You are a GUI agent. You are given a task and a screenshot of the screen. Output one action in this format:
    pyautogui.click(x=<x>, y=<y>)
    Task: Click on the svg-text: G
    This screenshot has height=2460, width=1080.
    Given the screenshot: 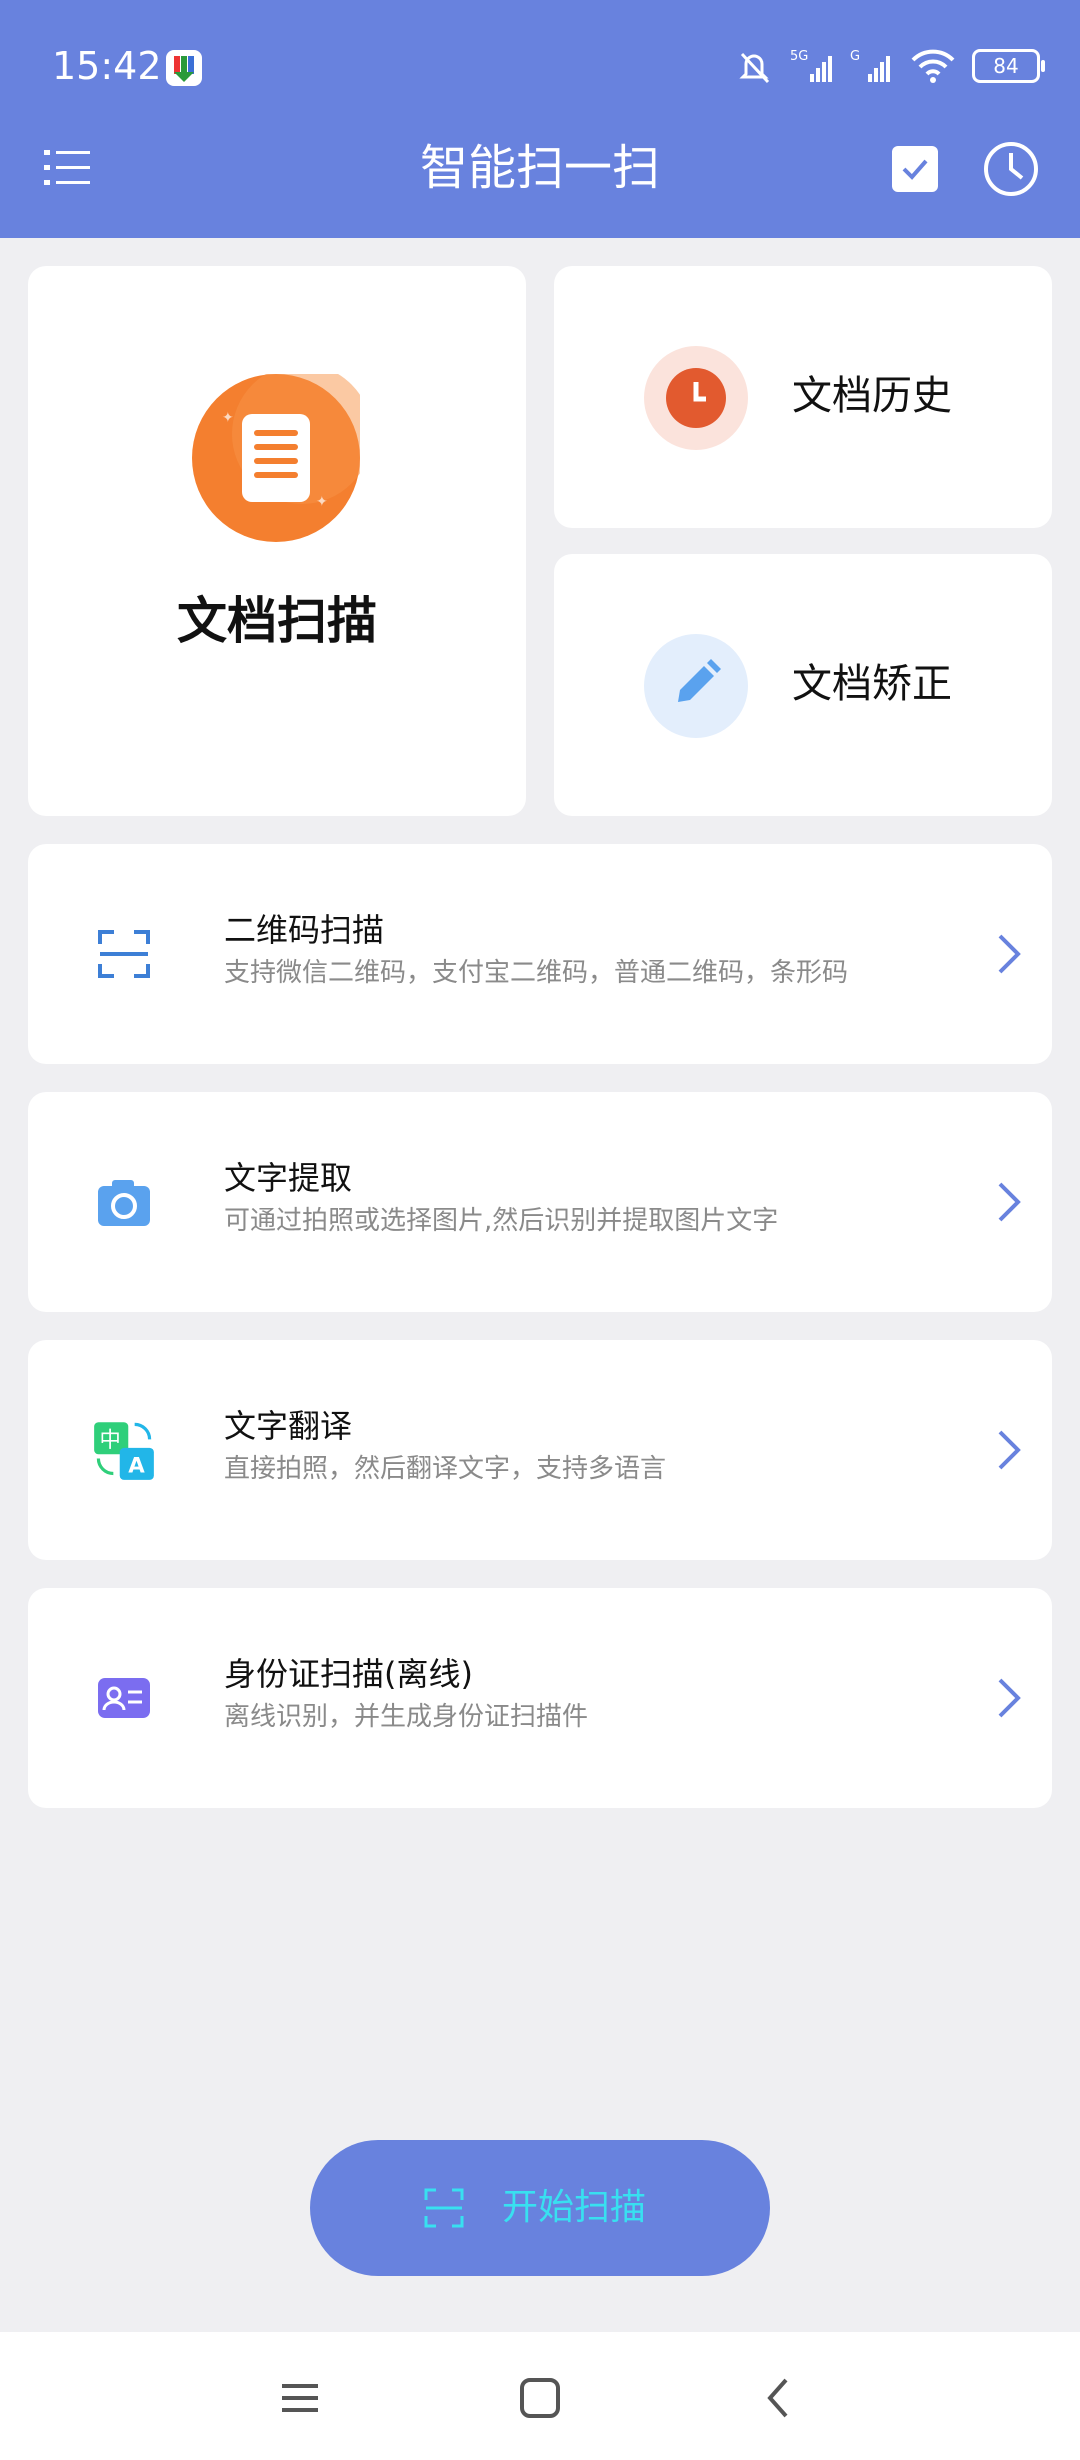 What is the action you would take?
    pyautogui.click(x=855, y=56)
    